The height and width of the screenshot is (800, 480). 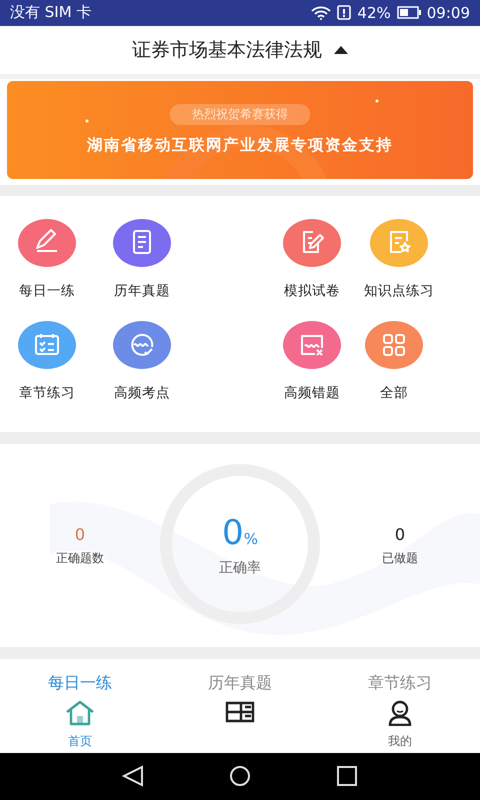 I want to click on feature-button: 高频考点, so click(x=142, y=361).